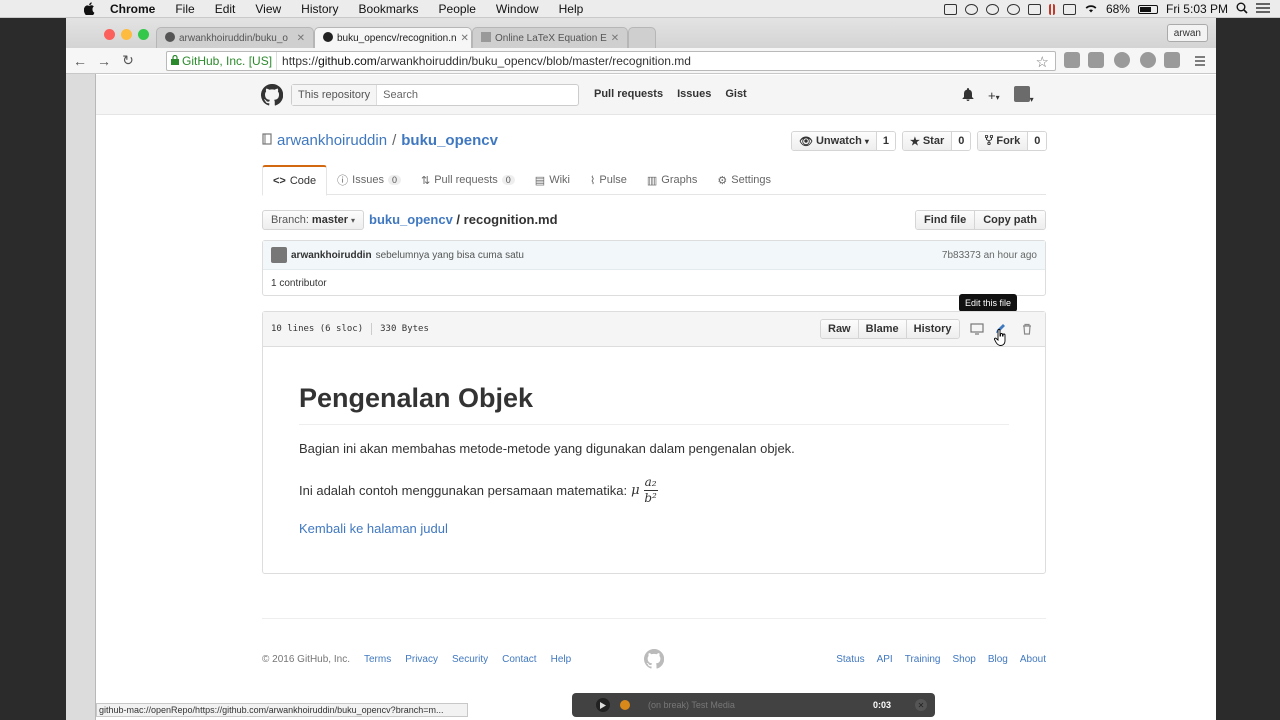 The image size is (1280, 720). Describe the element at coordinates (235, 38) in the screenshot. I see `browser-tab-1: arwankhoiruddin/buku_o ✕` at that location.